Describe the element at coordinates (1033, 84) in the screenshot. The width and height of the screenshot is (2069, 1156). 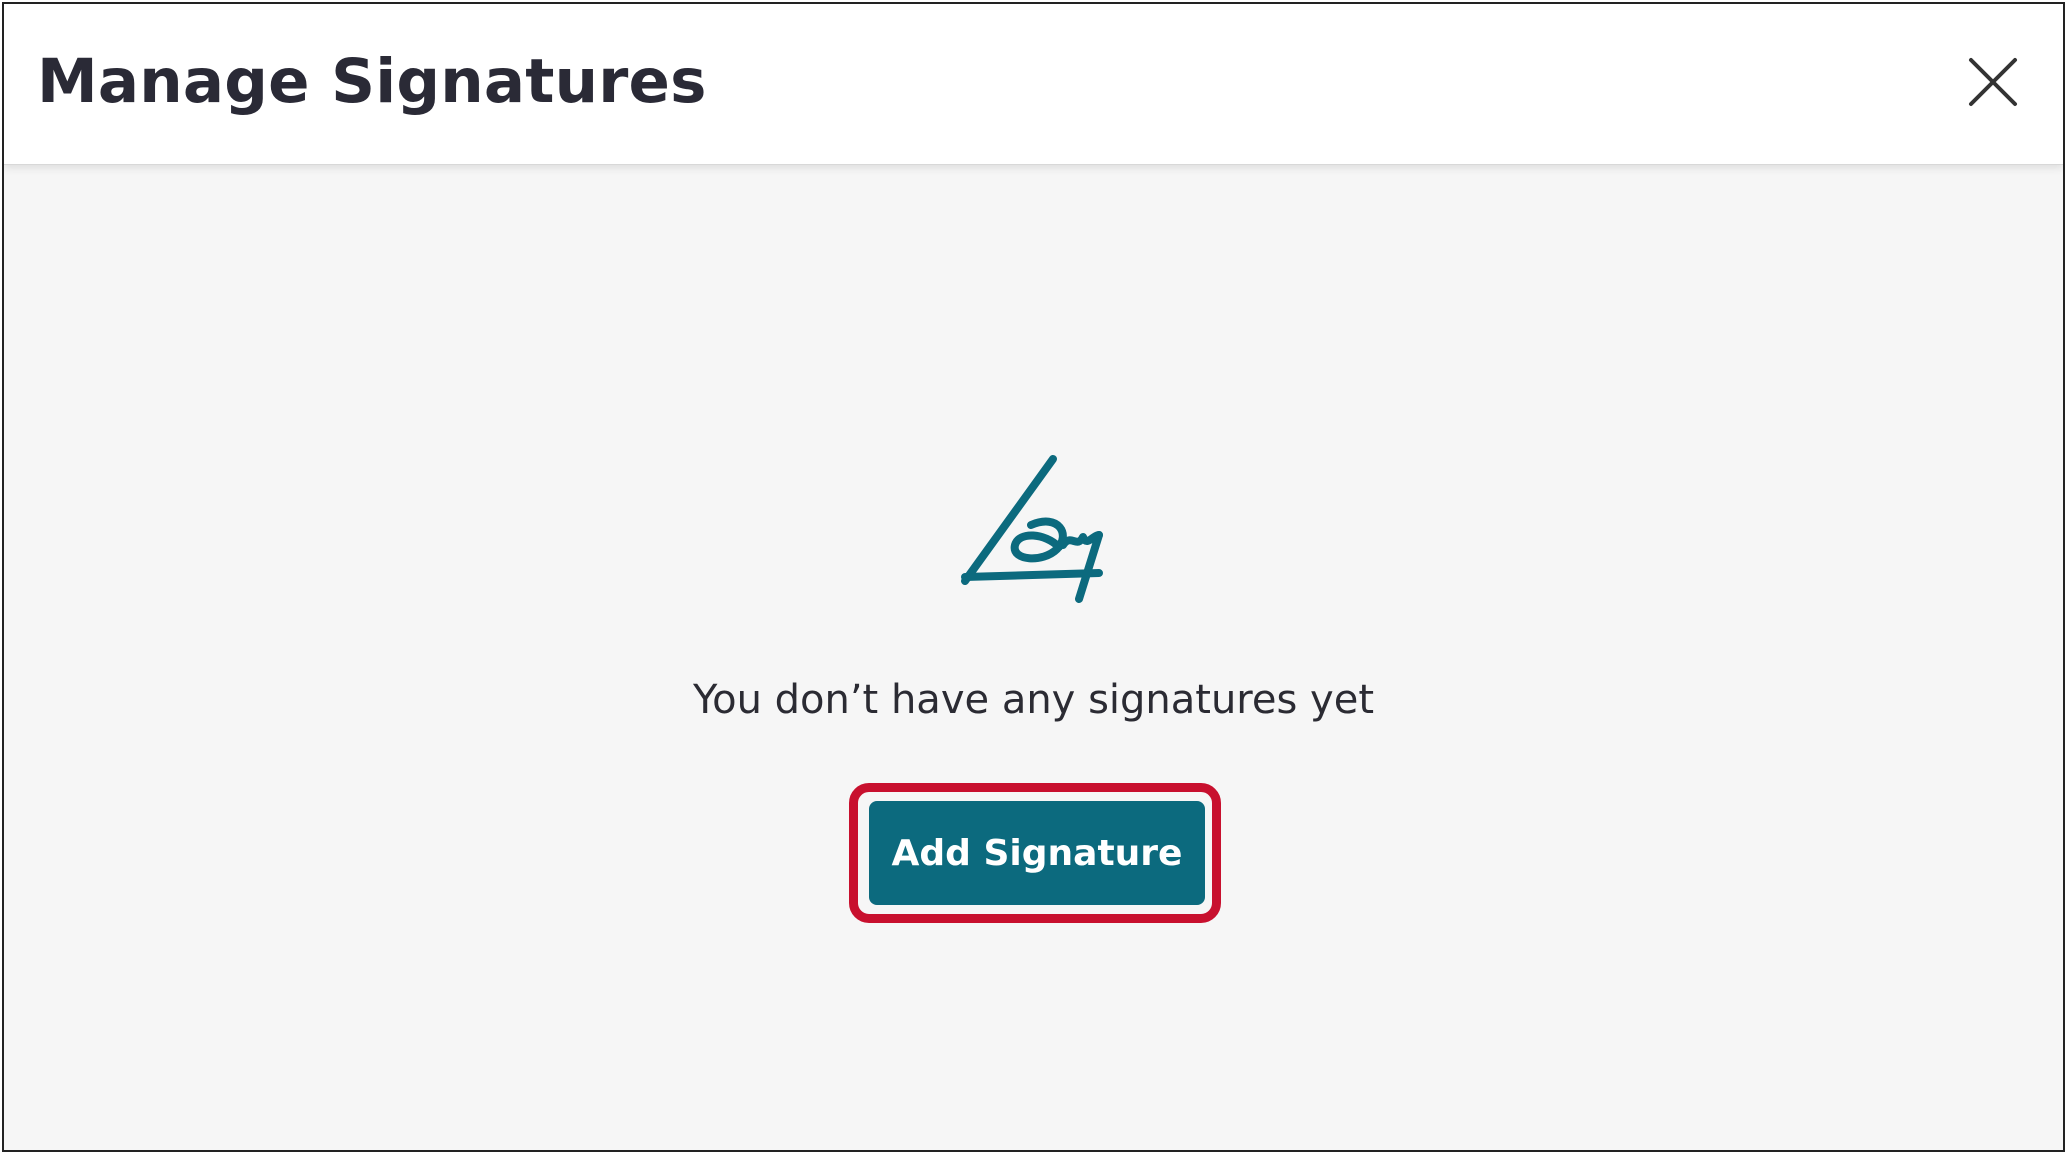
I see `dialog-header: Manage Signatures` at that location.